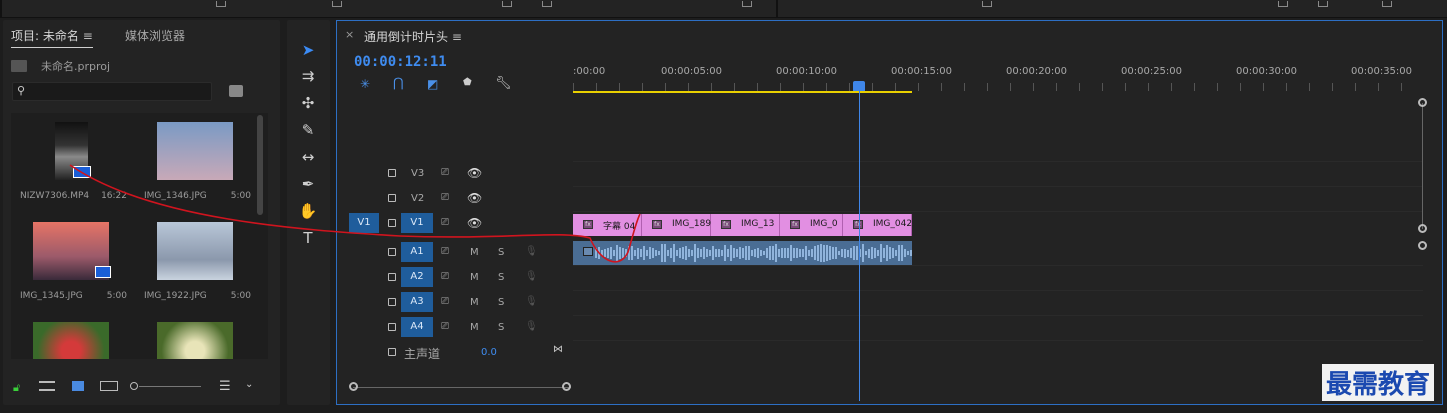 The image size is (1447, 413). I want to click on annotation-arrow, so click(355, 213).